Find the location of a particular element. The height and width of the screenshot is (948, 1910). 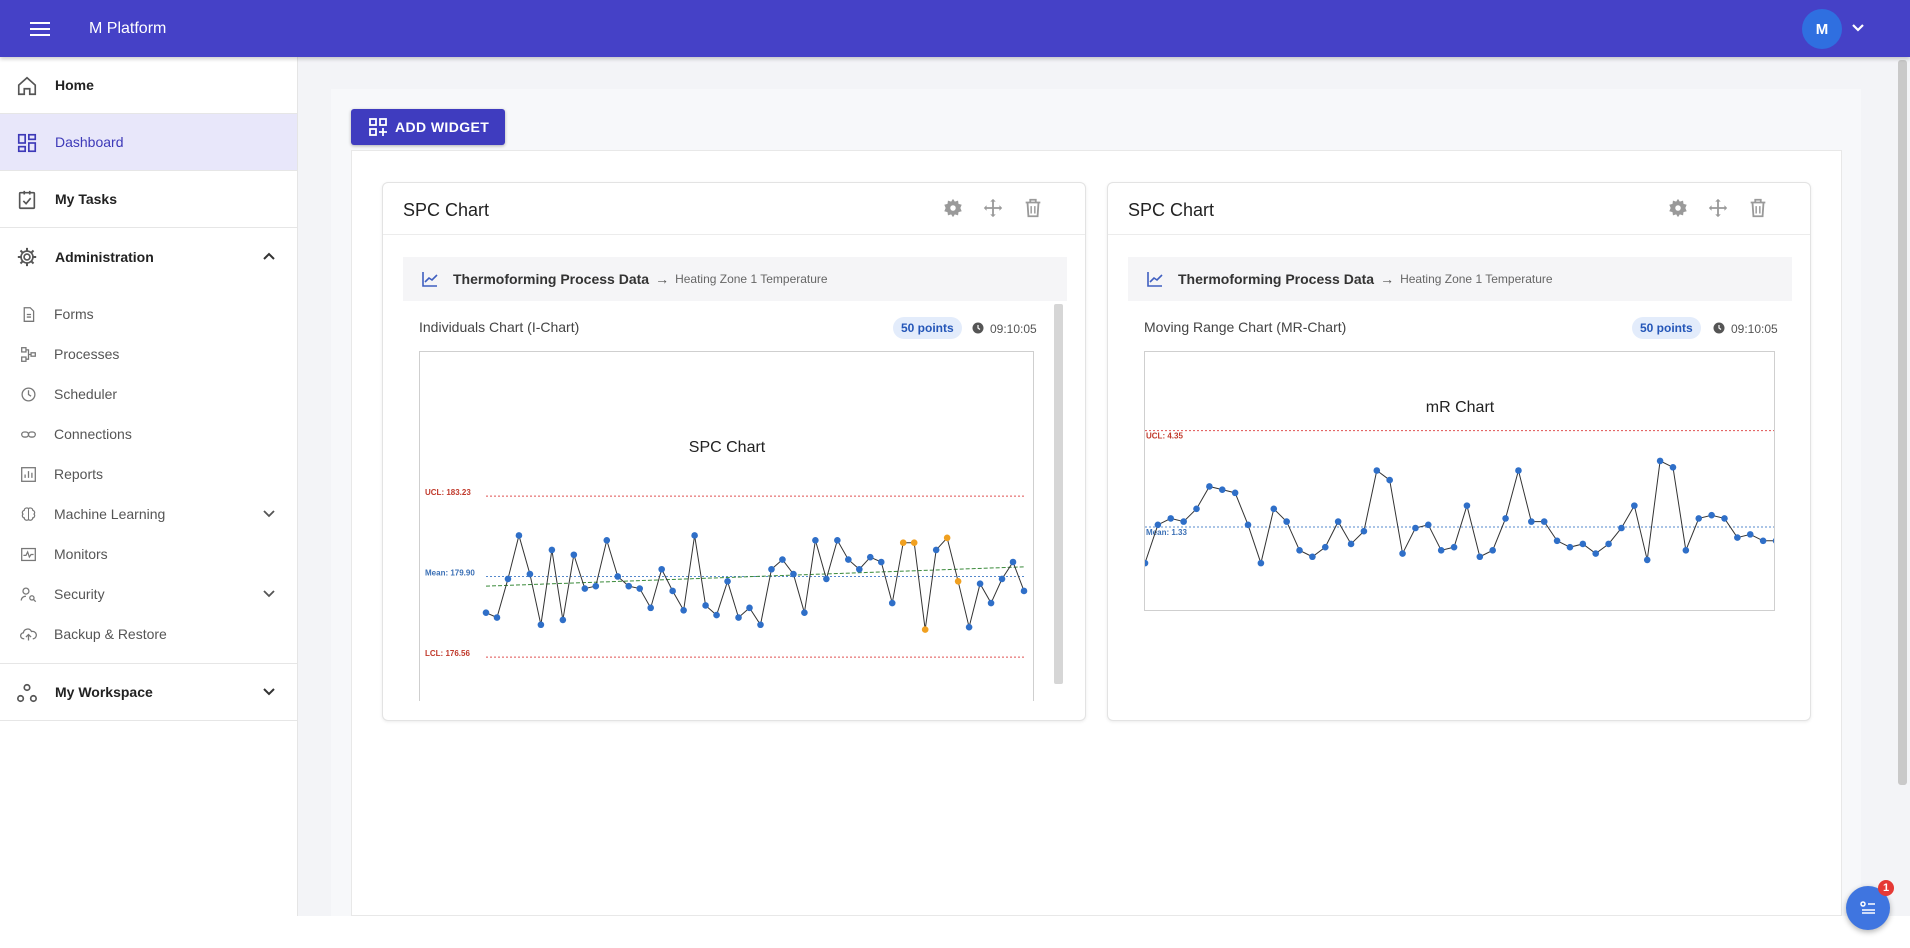

hamburger-menu-button is located at coordinates (40, 29).